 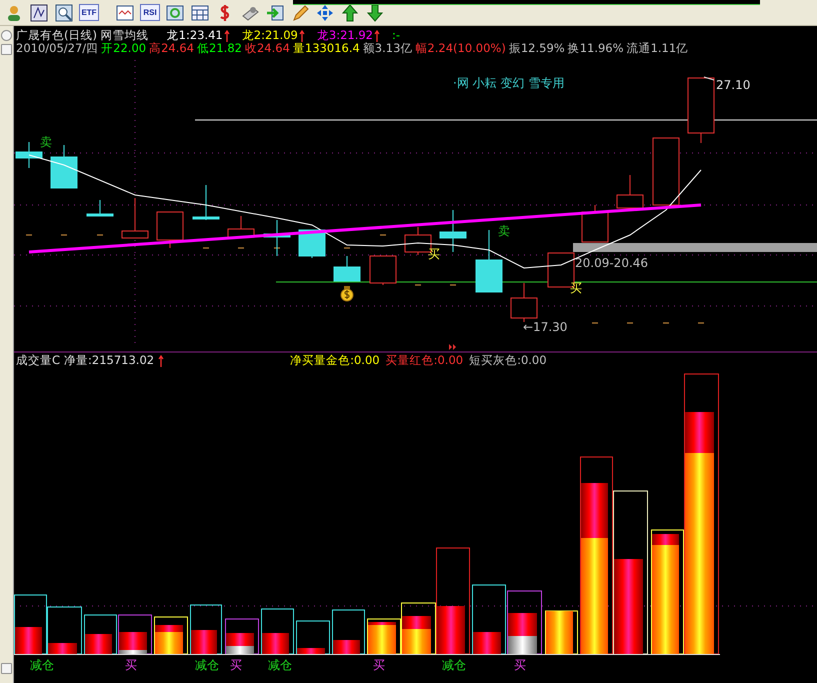 What do you see at coordinates (387, 48) in the screenshot?
I see `quote-value: 额3.13亿` at bounding box center [387, 48].